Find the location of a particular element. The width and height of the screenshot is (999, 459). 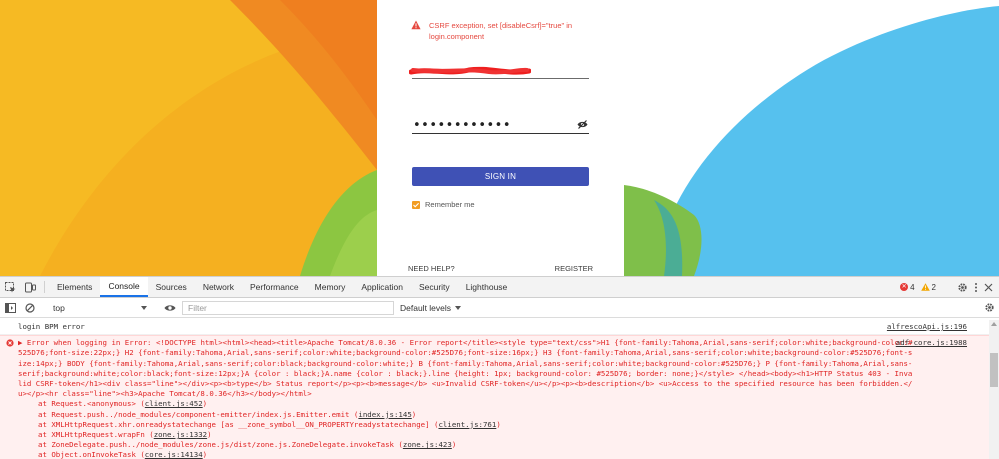

console-log-row: login BPM error alfrescoApi.js:196 is located at coordinates (494, 328).